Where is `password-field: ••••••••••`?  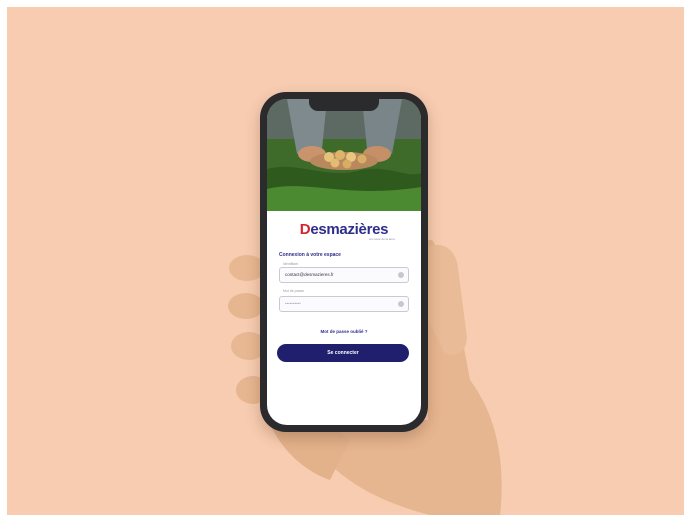 password-field: •••••••••• is located at coordinates (344, 304).